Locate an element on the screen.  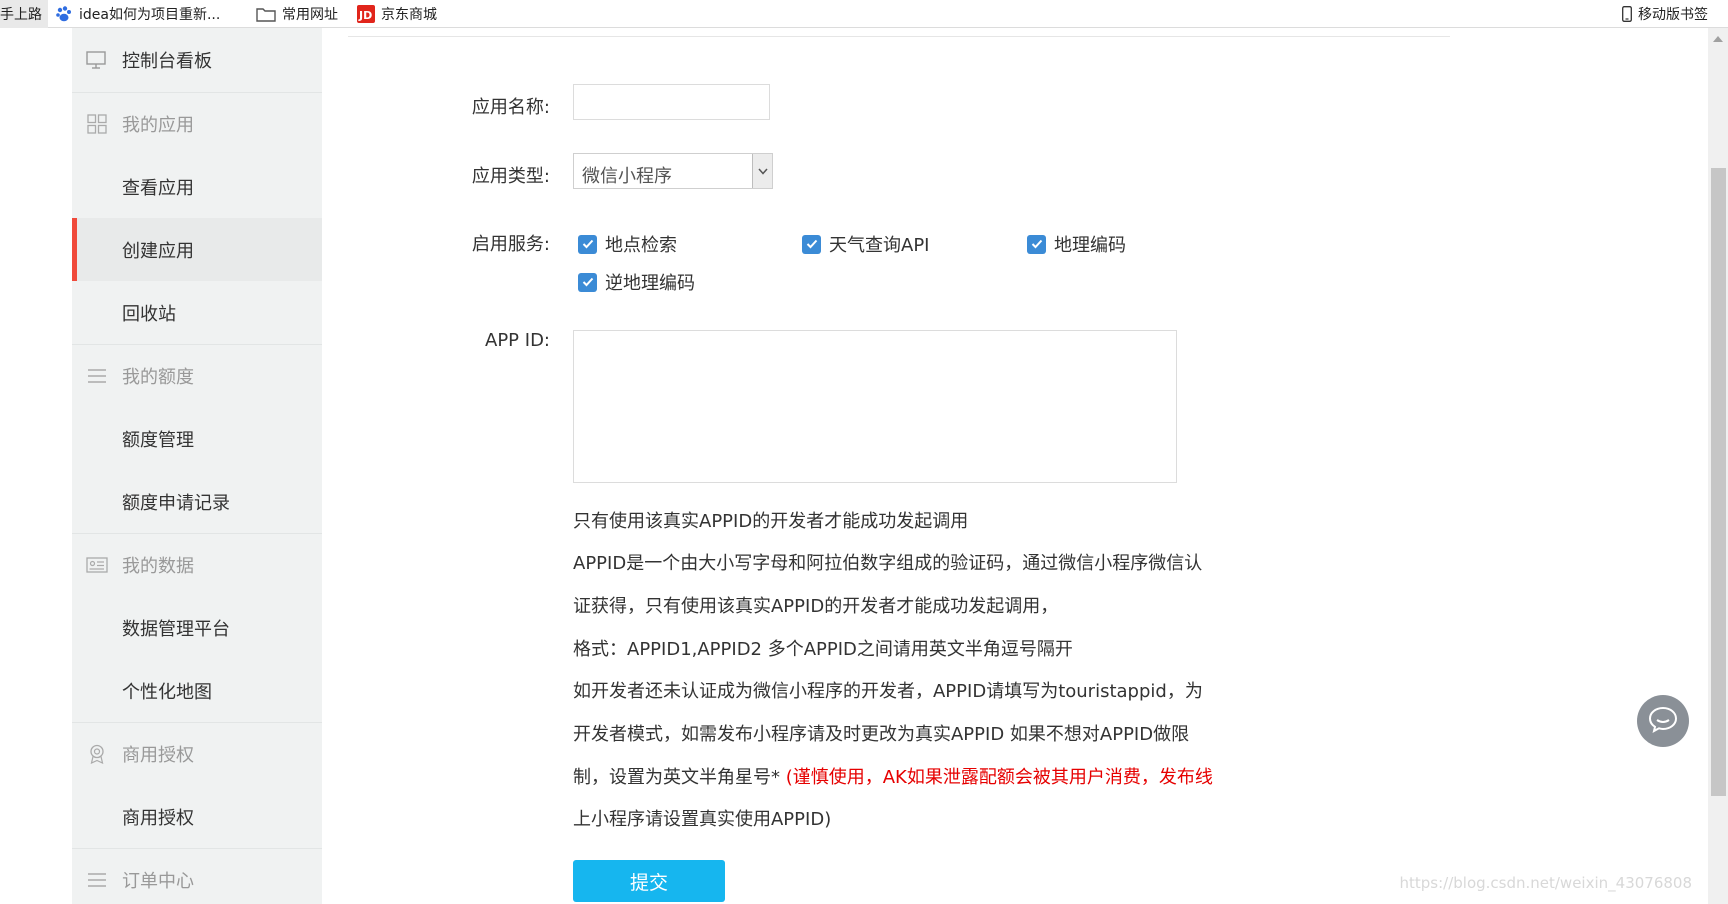
sidebar-group-my-quota: 我的额度 is located at coordinates (197, 375).